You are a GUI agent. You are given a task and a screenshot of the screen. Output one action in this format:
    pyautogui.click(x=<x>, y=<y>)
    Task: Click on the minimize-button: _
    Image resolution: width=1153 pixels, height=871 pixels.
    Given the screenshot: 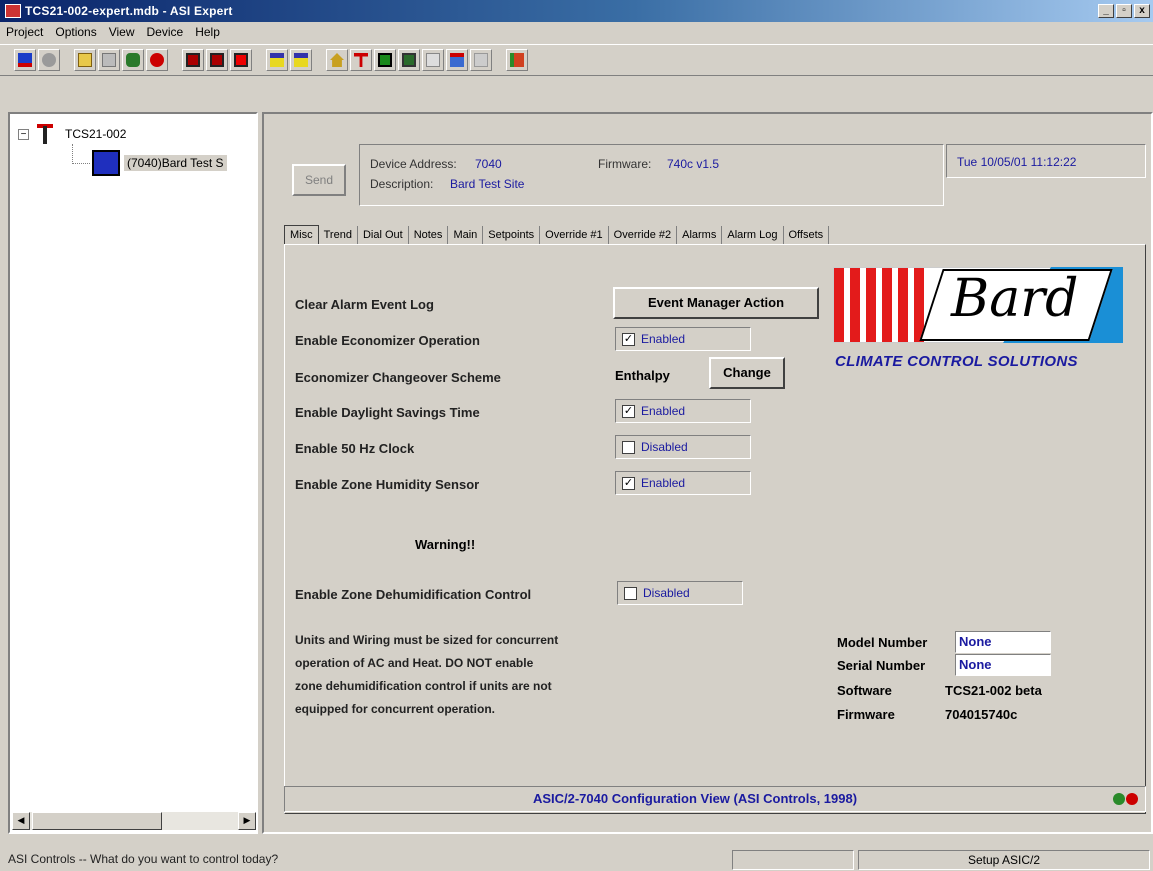 What is the action you would take?
    pyautogui.click(x=1106, y=11)
    